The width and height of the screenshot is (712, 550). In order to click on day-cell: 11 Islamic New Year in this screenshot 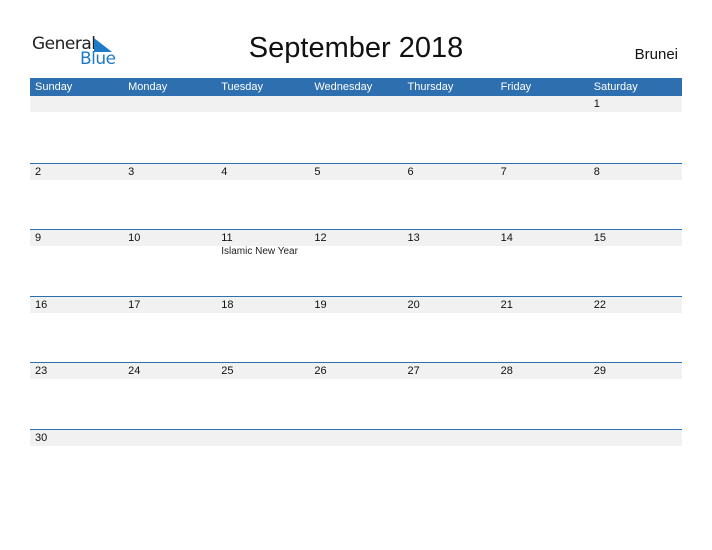, I will do `click(262, 244)`.